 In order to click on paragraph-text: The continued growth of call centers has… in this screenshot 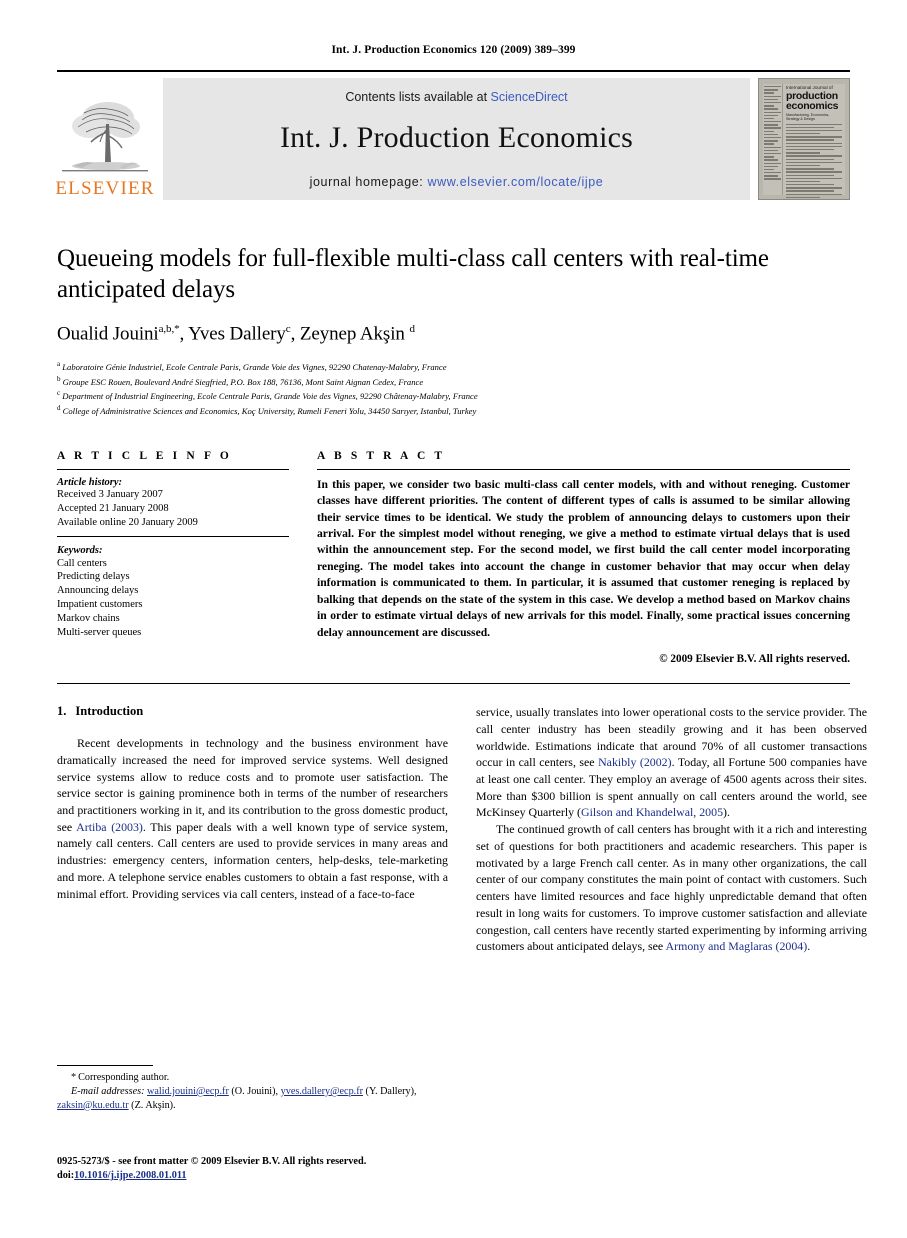, I will do `click(671, 888)`.